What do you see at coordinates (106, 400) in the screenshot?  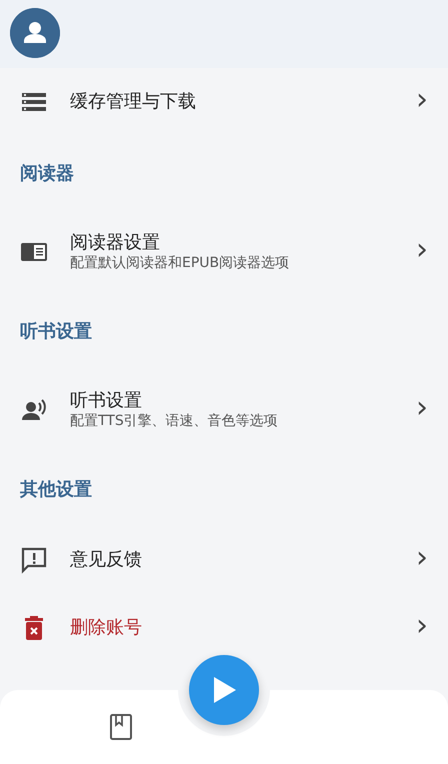 I see `item-title: 听书设置` at bounding box center [106, 400].